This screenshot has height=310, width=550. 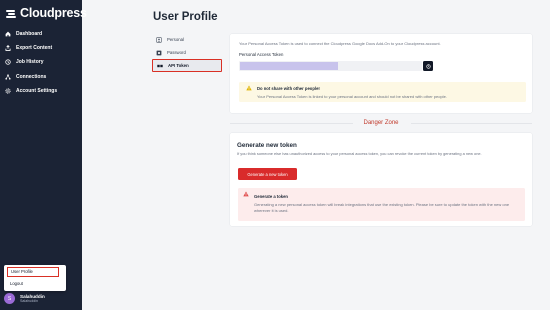 What do you see at coordinates (271, 196) in the screenshot?
I see `alert-title: Generate a token` at bounding box center [271, 196].